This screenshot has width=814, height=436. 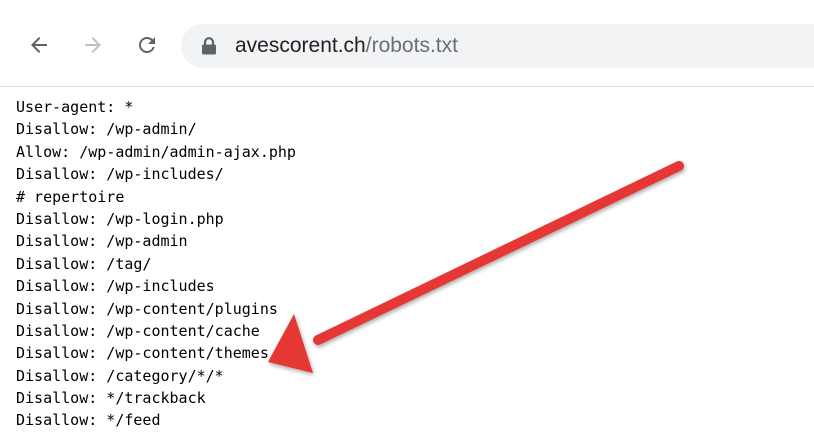 What do you see at coordinates (411, 45) in the screenshot?
I see `url-path: /robots.txt` at bounding box center [411, 45].